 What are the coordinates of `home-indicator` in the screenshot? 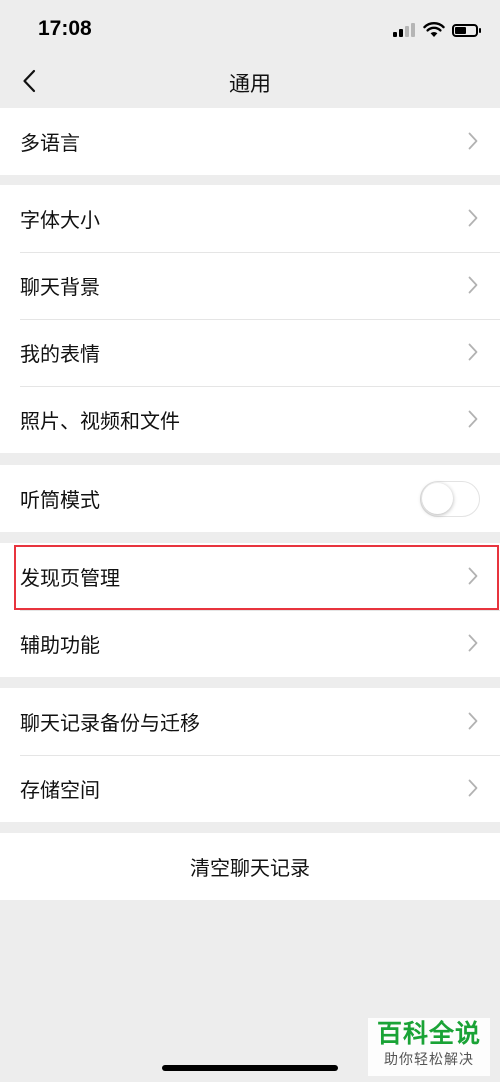 It's located at (250, 1068).